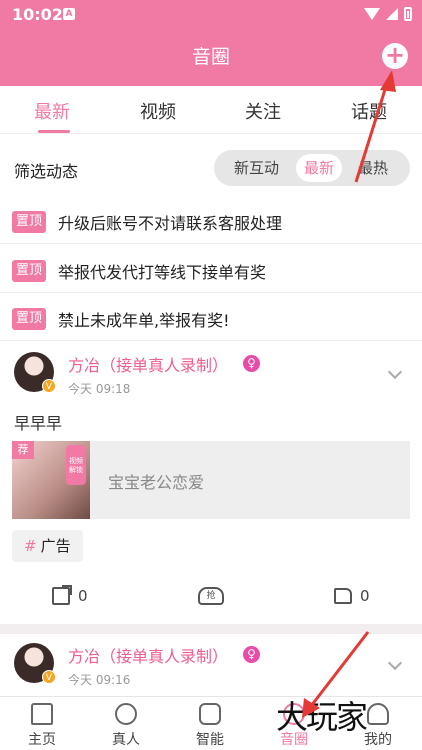 This screenshot has width=422, height=750. I want to click on app-header: 10:02 A 音圈 +, so click(211, 43).